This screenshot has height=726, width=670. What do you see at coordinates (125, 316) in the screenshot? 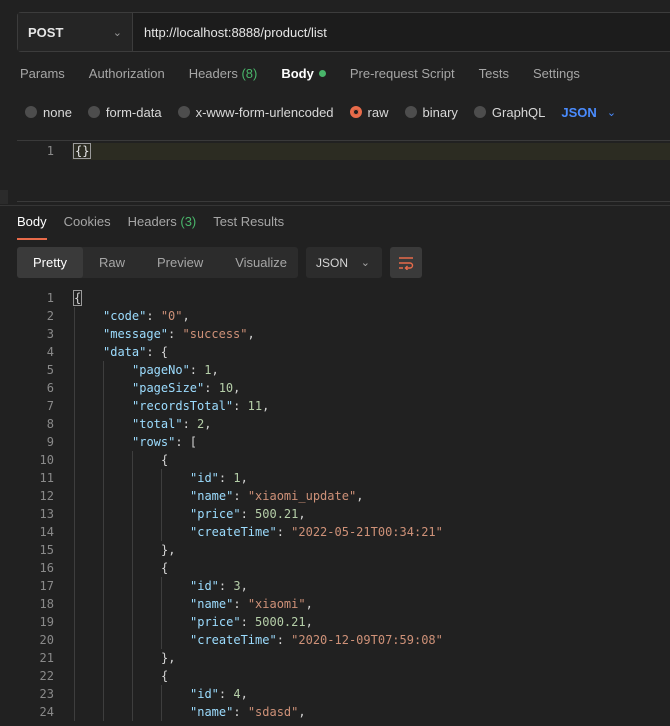
I see `json-key: "code"` at bounding box center [125, 316].